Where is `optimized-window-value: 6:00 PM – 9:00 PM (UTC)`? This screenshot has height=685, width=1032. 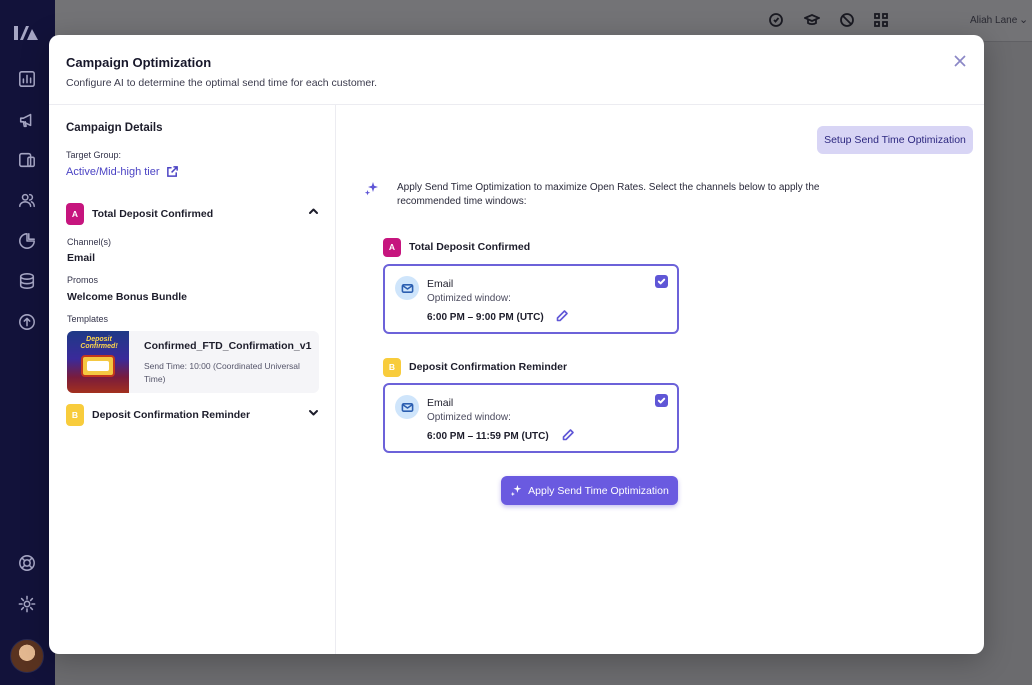 optimized-window-value: 6:00 PM – 9:00 PM (UTC) is located at coordinates (485, 317).